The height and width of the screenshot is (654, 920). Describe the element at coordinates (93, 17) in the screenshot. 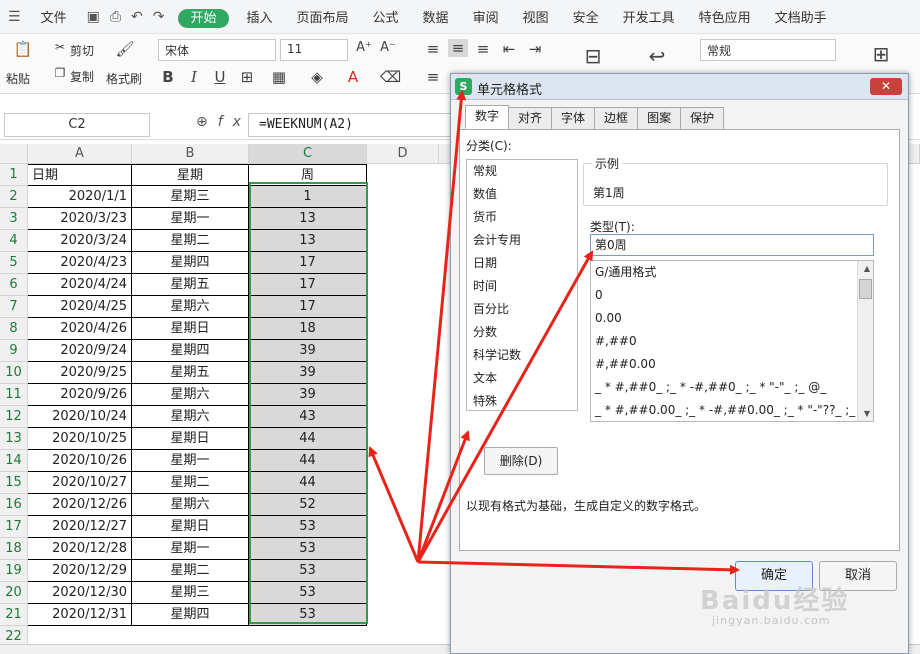

I see `save-icon: ▣` at that location.